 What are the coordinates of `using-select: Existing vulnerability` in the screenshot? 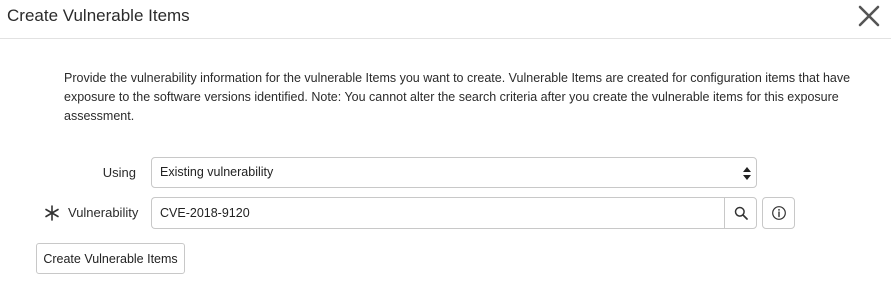 It's located at (454, 172).